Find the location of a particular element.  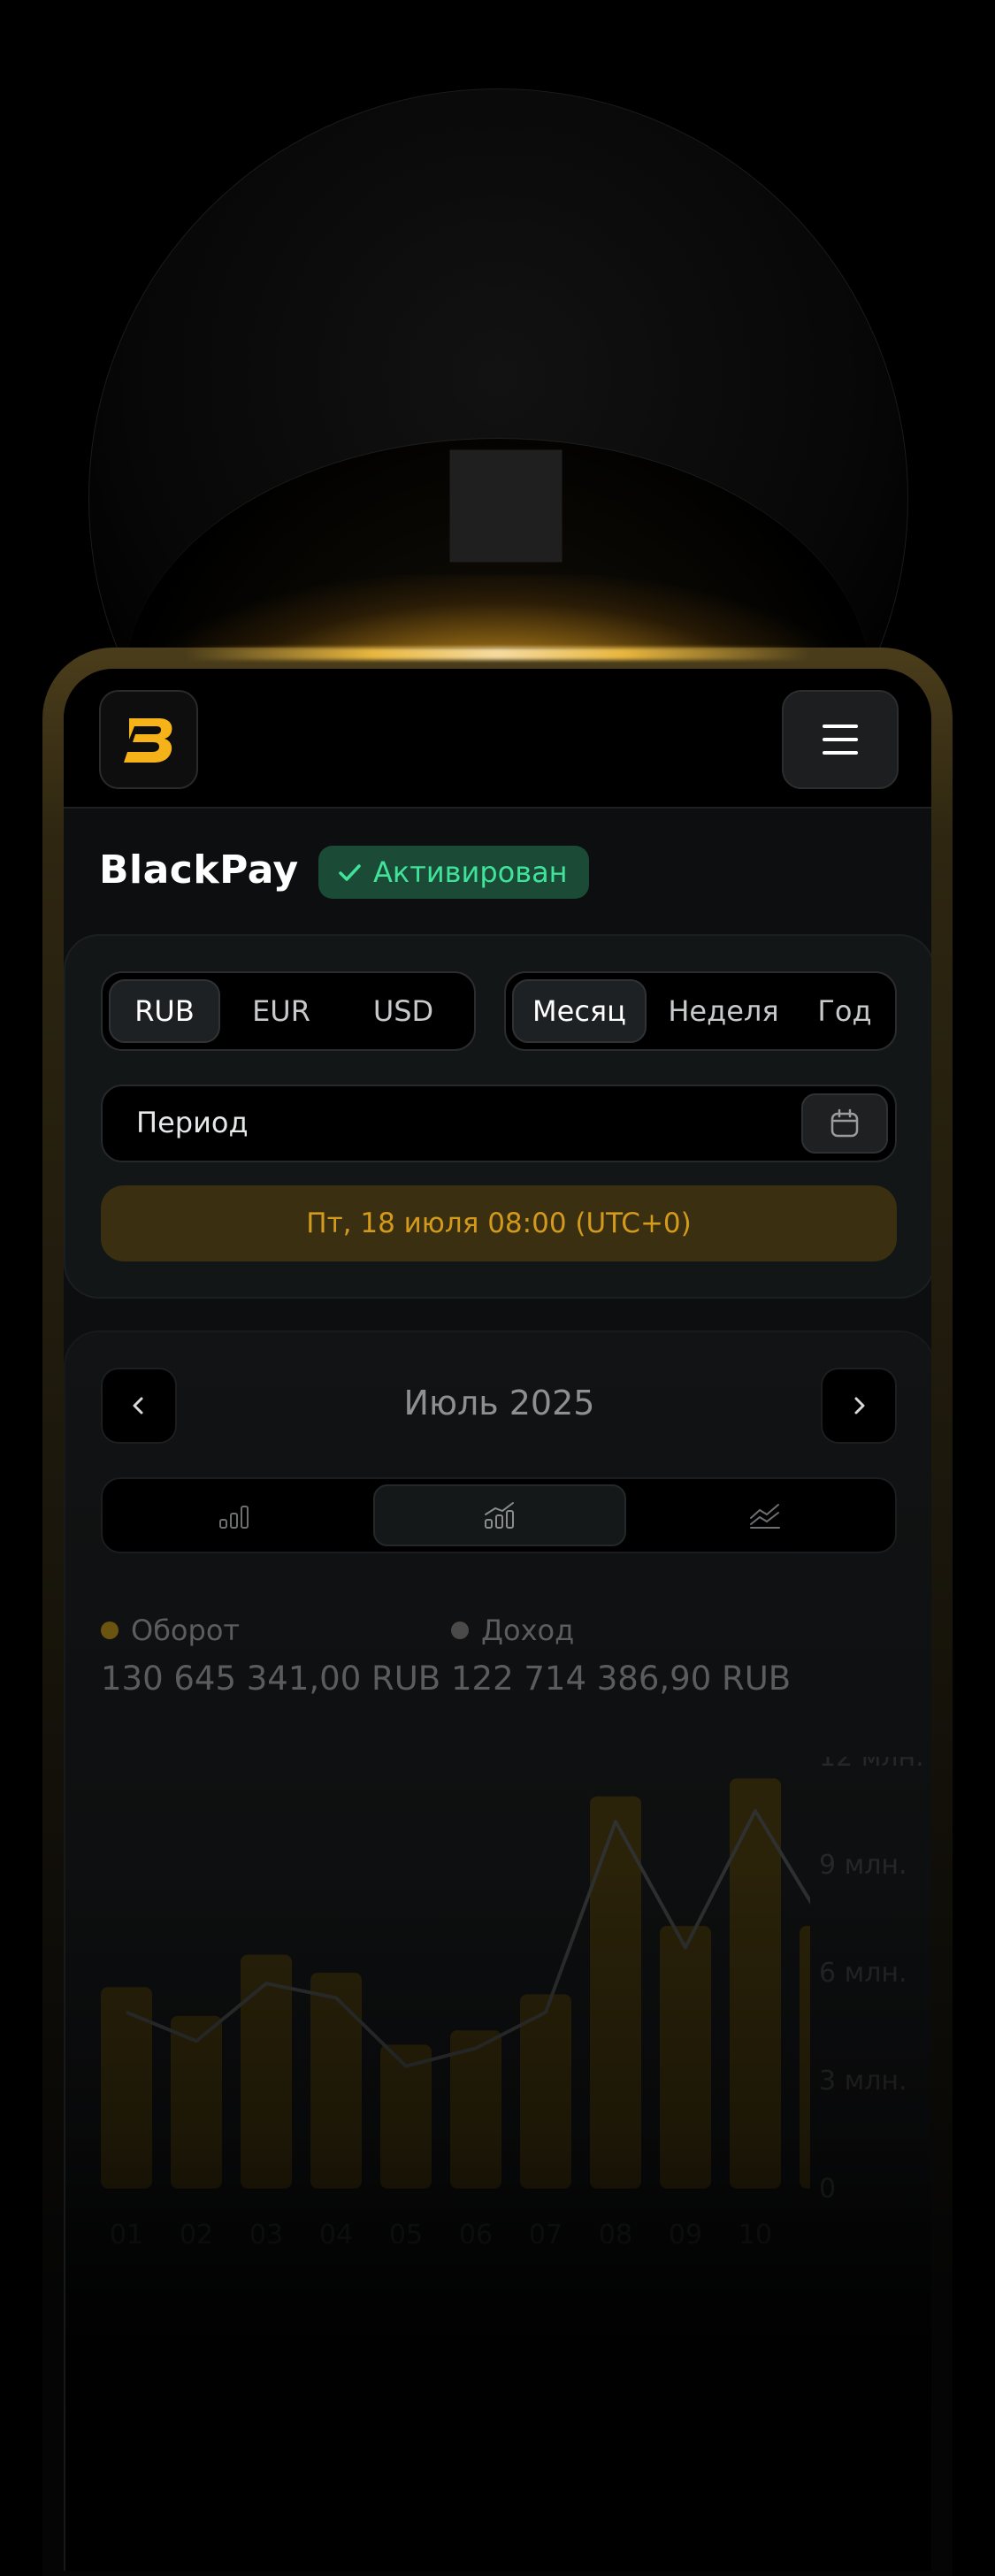

area-chart-icon is located at coordinates (765, 1516).